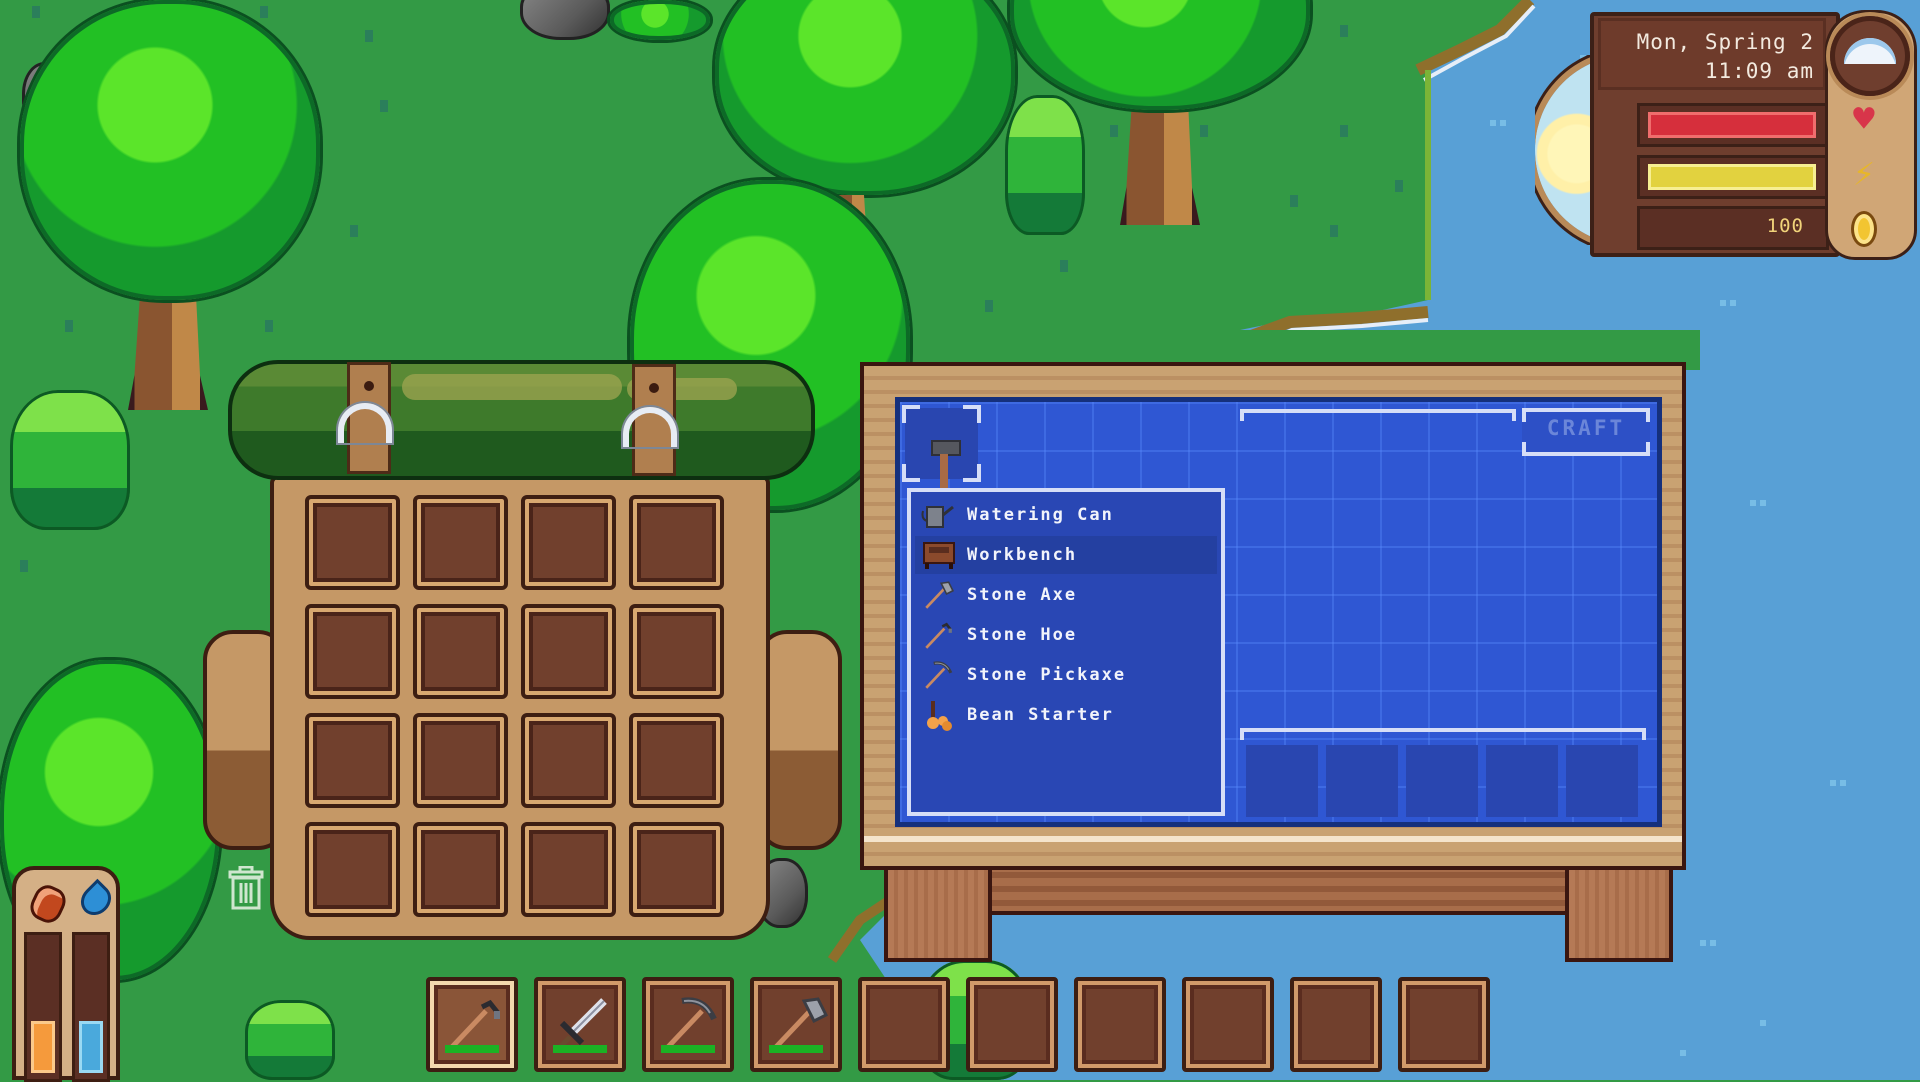 The image size is (1920, 1082). Describe the element at coordinates (1725, 42) in the screenshot. I see `date-label: Mon, Spring 2` at that location.